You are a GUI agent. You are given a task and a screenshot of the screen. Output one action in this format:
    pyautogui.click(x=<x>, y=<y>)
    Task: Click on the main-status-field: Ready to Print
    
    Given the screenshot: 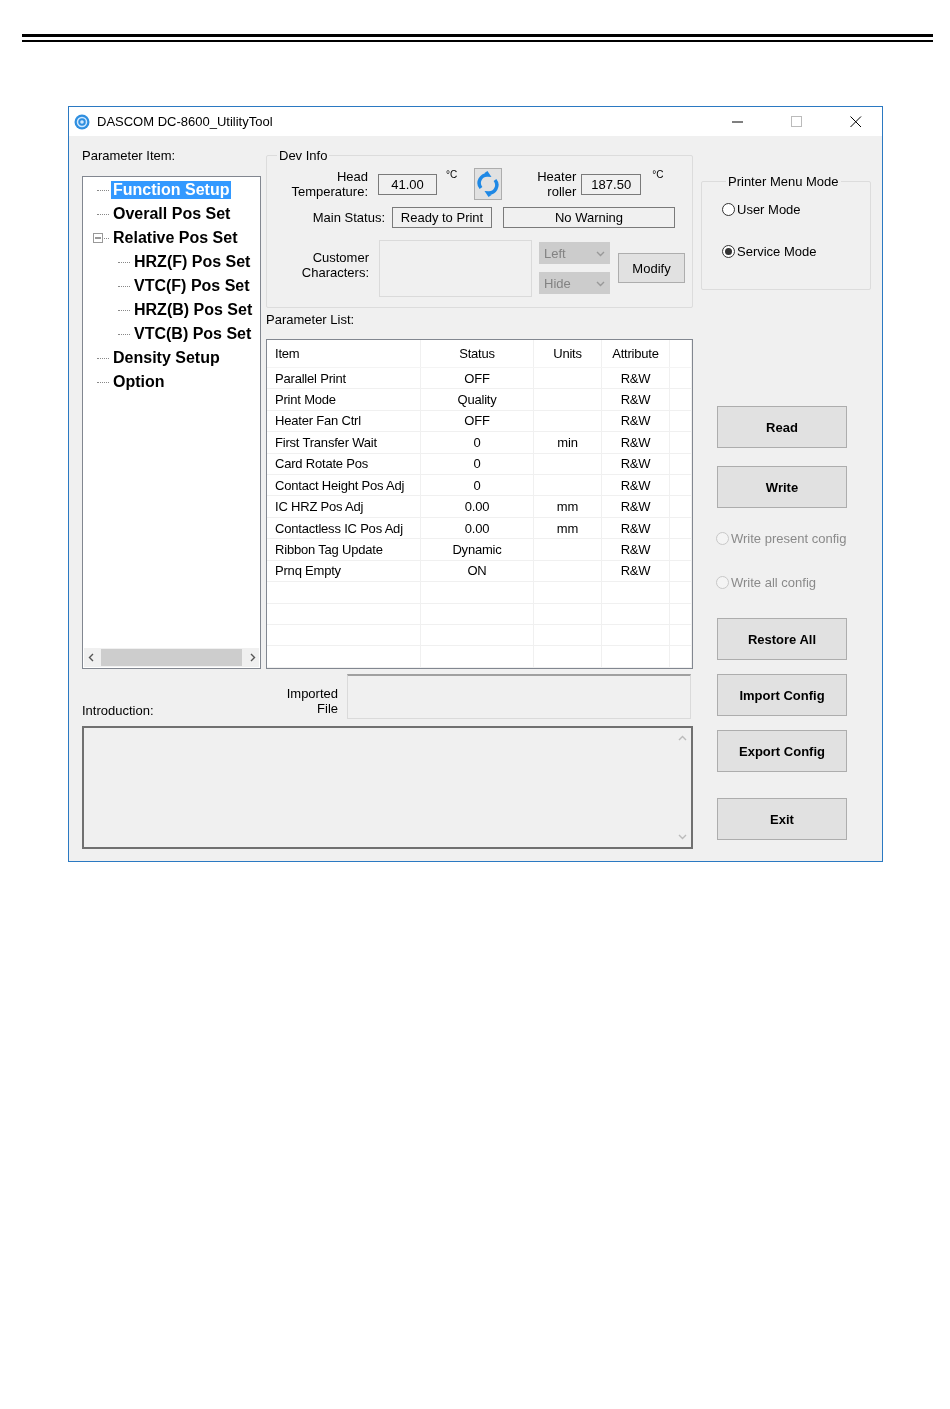 What is the action you would take?
    pyautogui.click(x=442, y=217)
    